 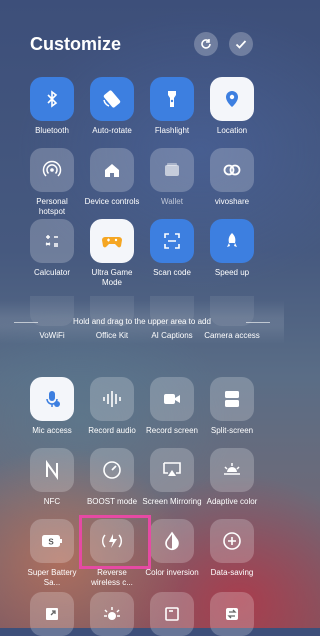 I want to click on tile-personal-hotspot: Personal hotspot, so click(x=52, y=182).